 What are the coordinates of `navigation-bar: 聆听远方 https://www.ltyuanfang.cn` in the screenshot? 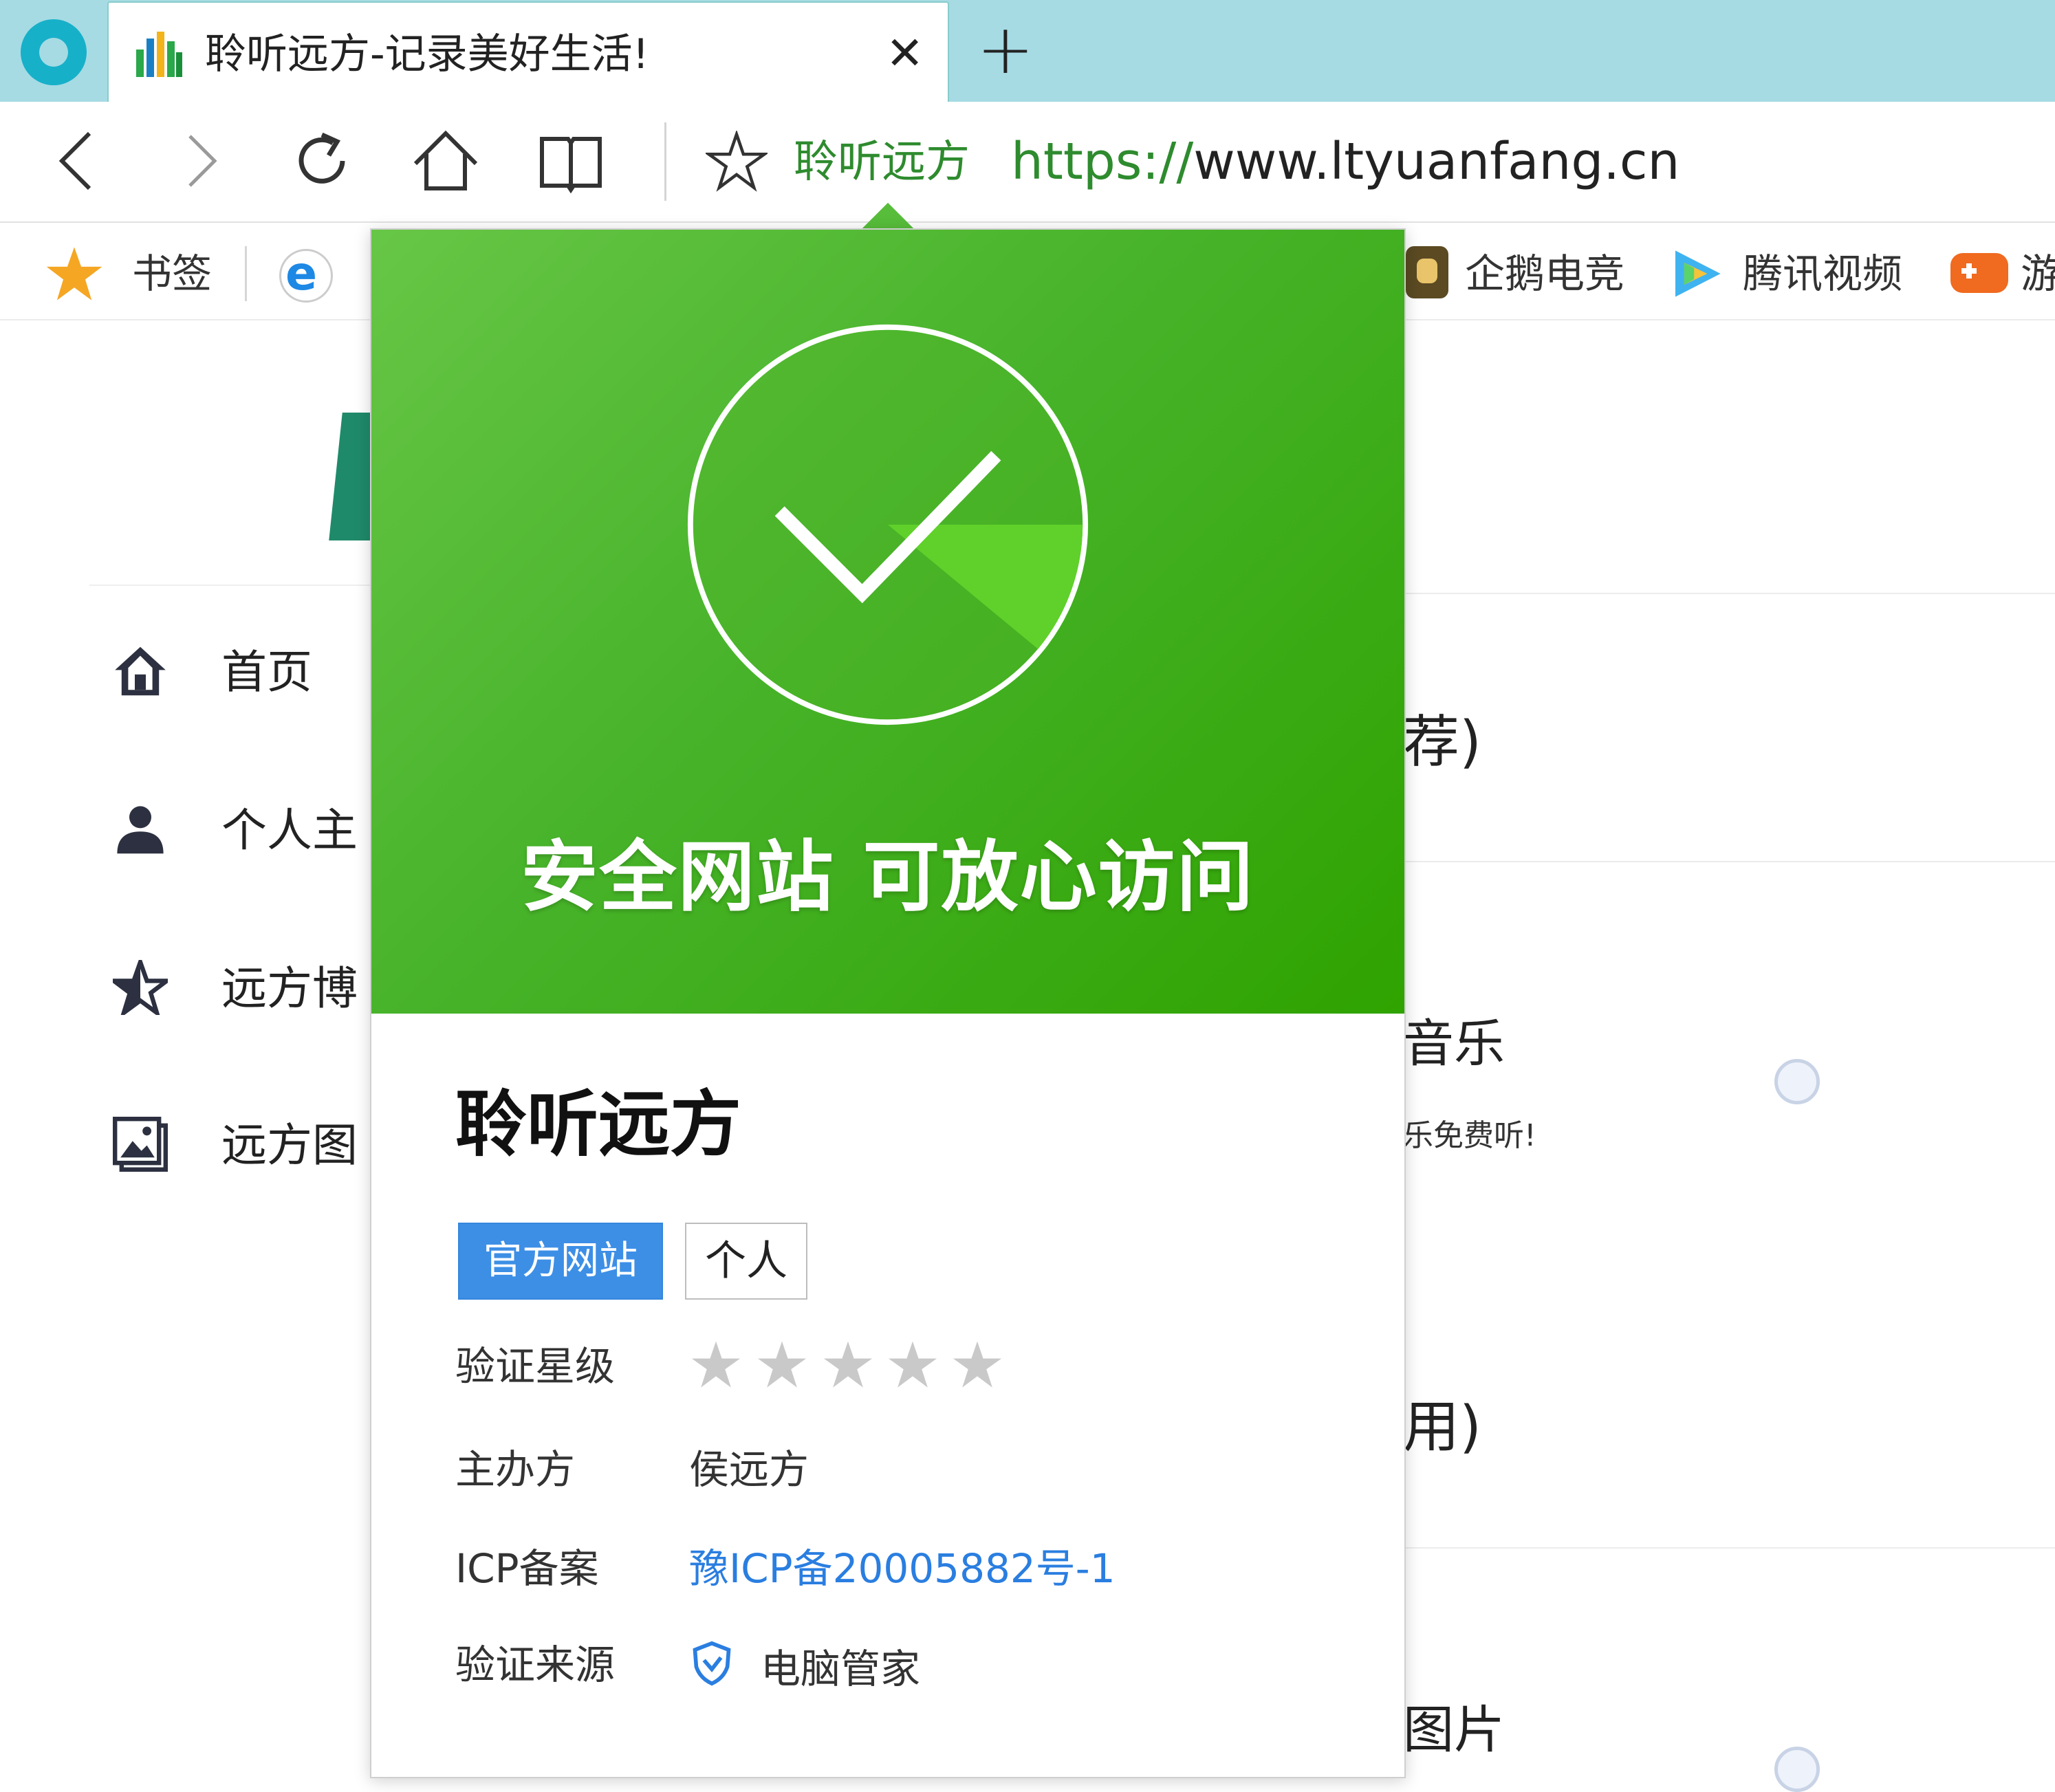 It's located at (1027, 162).